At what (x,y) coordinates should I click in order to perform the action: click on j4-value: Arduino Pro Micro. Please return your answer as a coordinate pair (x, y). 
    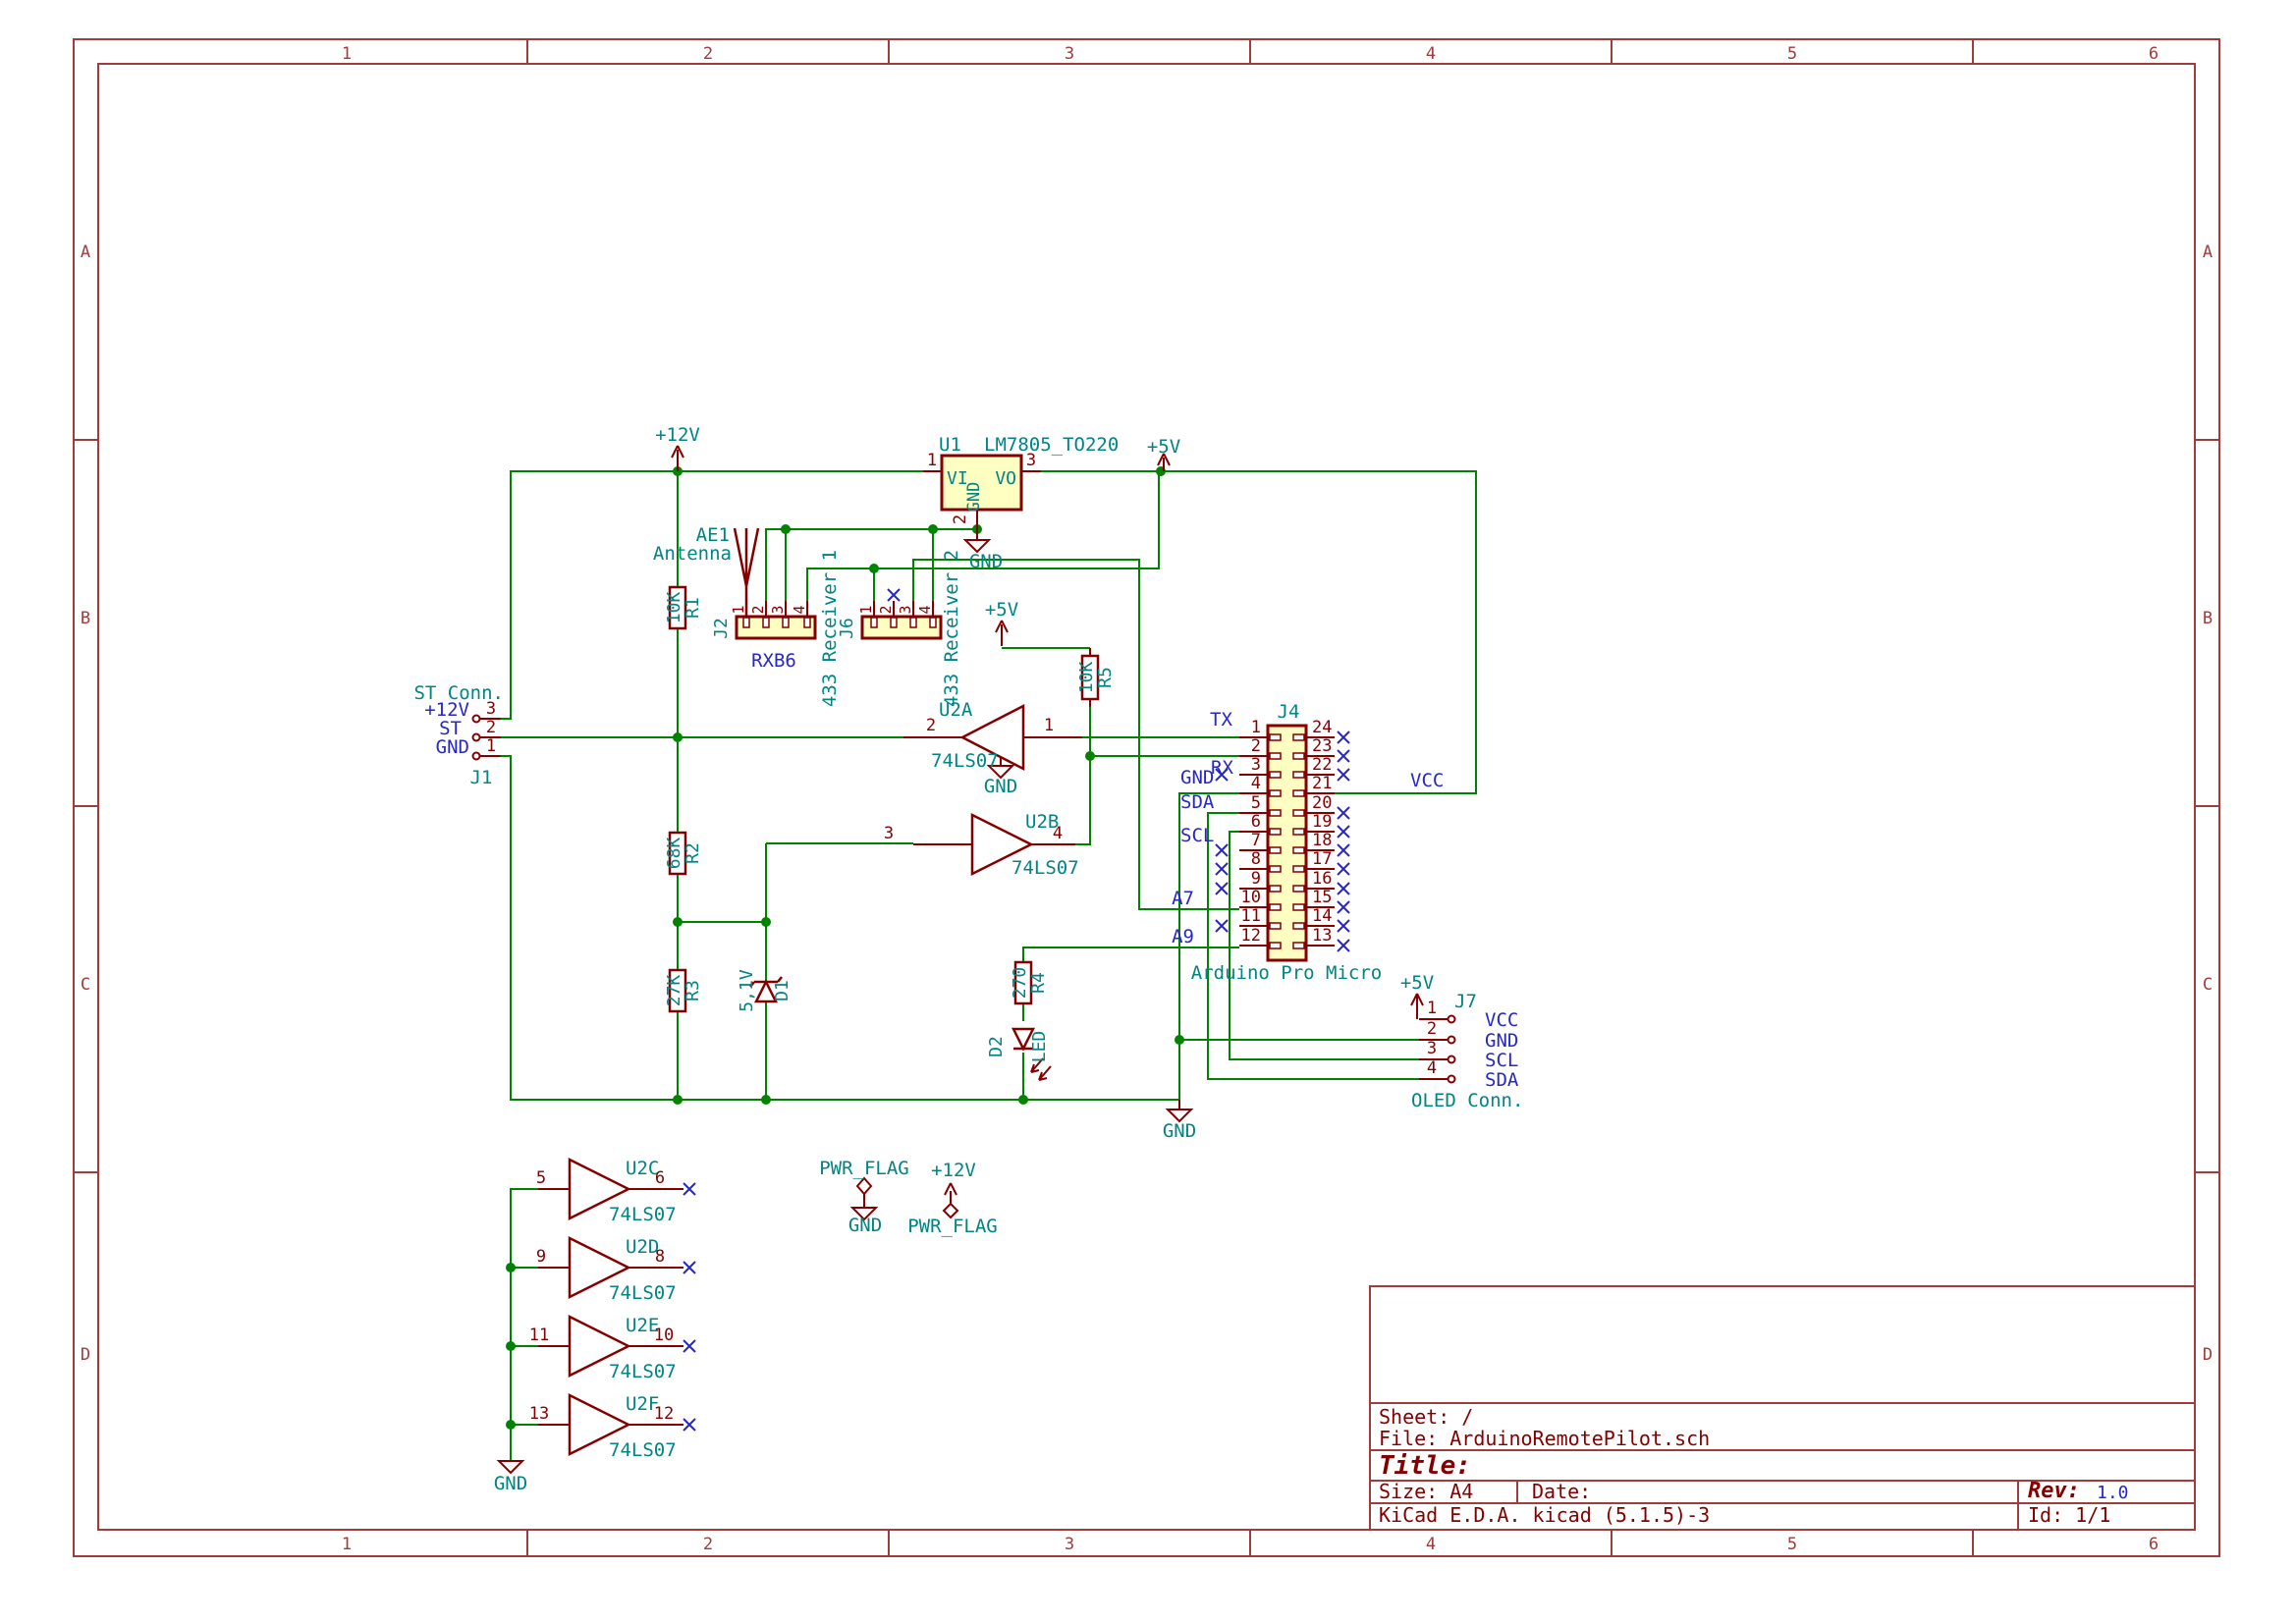
    Looking at the image, I should click on (1286, 973).